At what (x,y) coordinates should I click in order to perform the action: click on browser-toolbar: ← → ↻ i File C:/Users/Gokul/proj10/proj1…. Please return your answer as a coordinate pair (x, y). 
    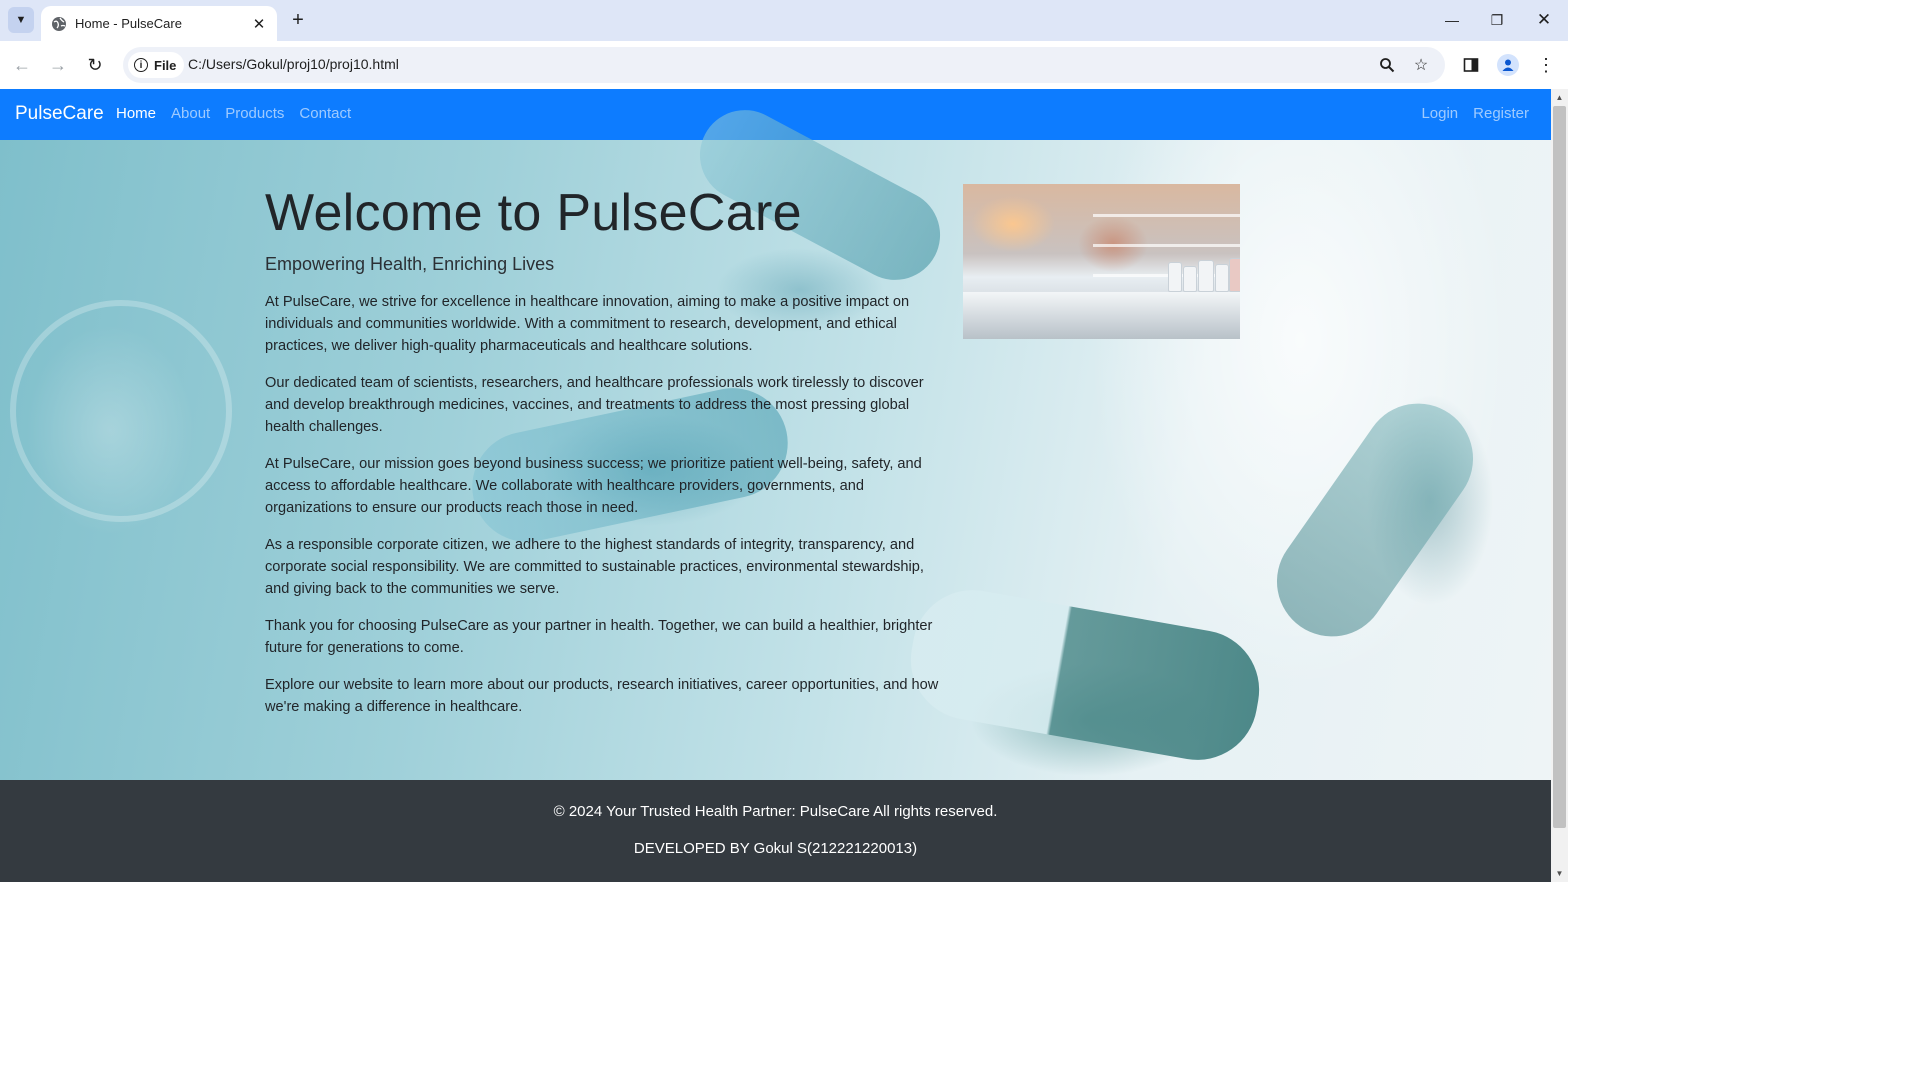
    Looking at the image, I should click on (784, 65).